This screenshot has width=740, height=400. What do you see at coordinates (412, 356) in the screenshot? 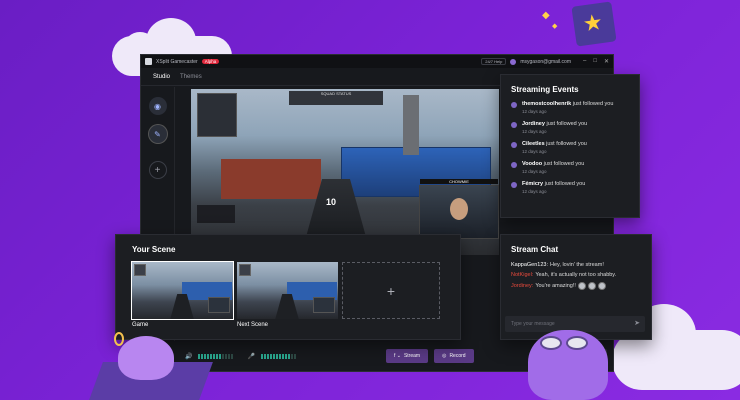
I see `stream-label: Stream` at bounding box center [412, 356].